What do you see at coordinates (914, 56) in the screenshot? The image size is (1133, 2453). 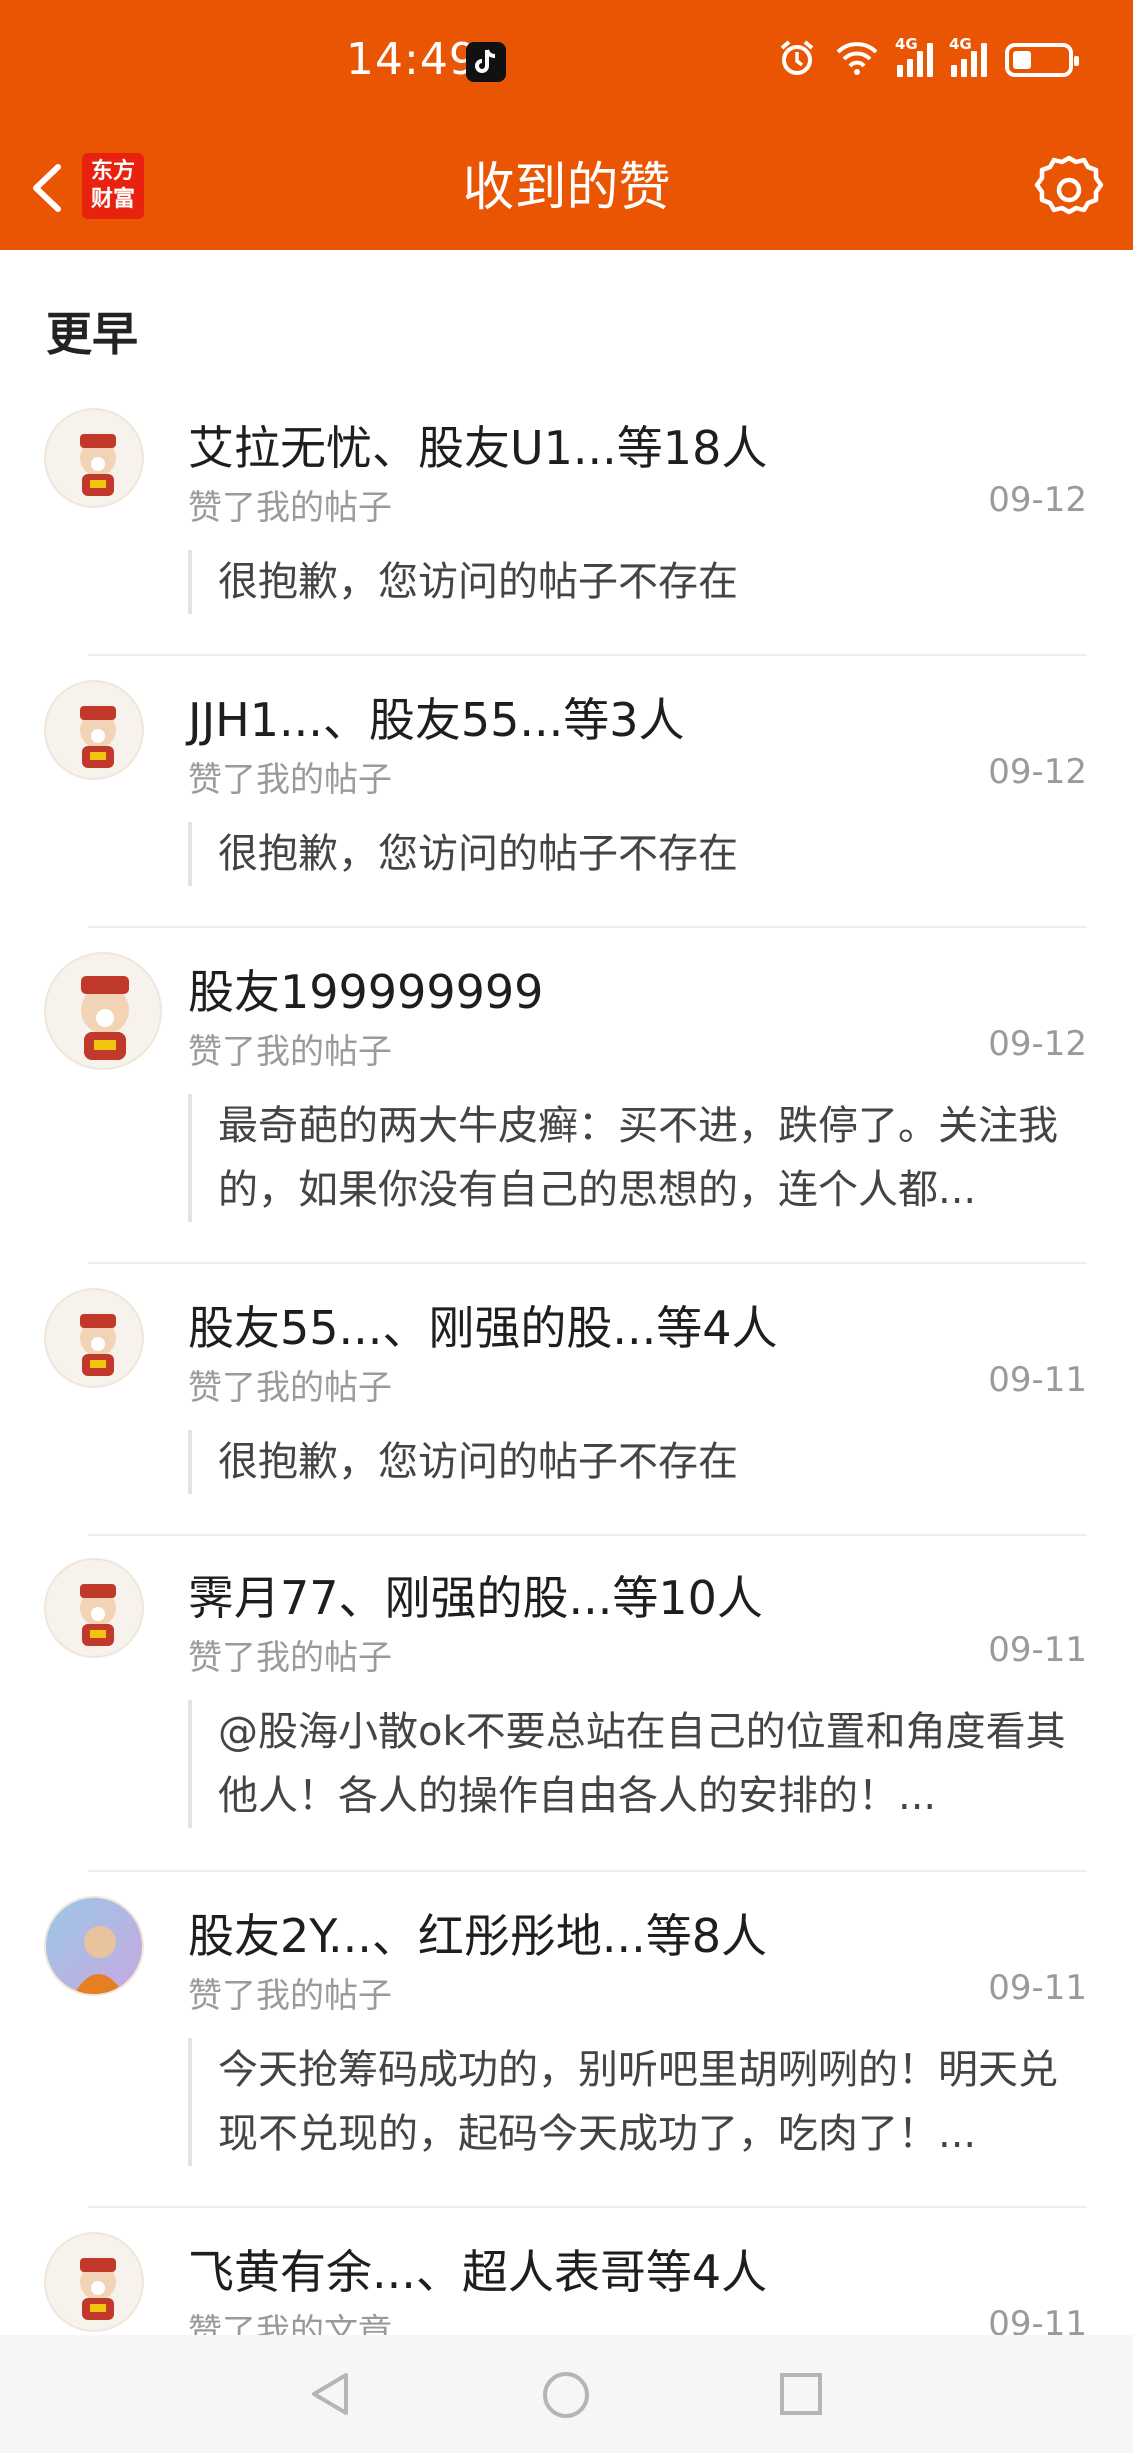 I see `cell-signal-icon: 4G` at bounding box center [914, 56].